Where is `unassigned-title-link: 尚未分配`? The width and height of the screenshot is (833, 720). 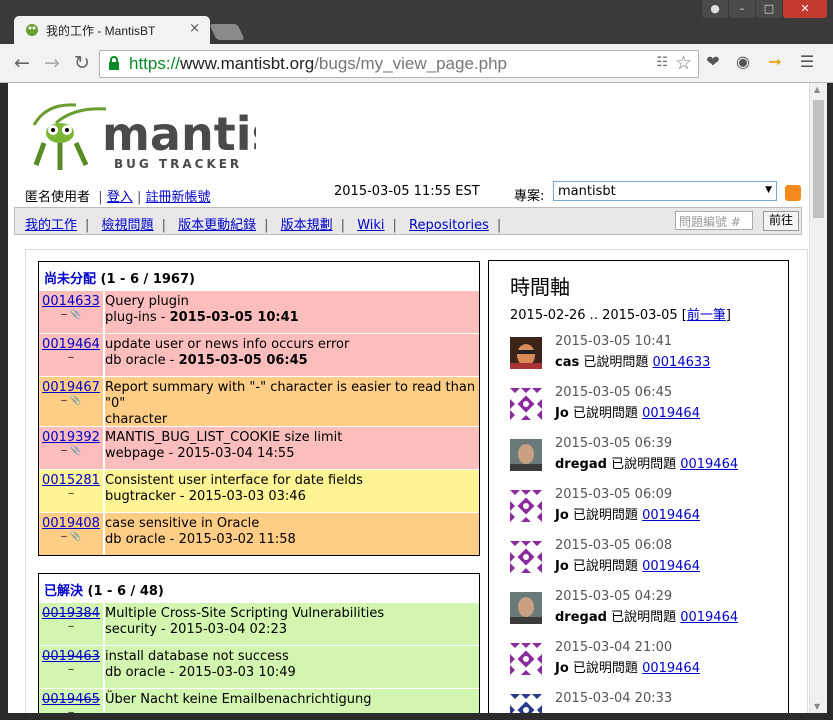
unassigned-title-link: 尚未分配 is located at coordinates (70, 279).